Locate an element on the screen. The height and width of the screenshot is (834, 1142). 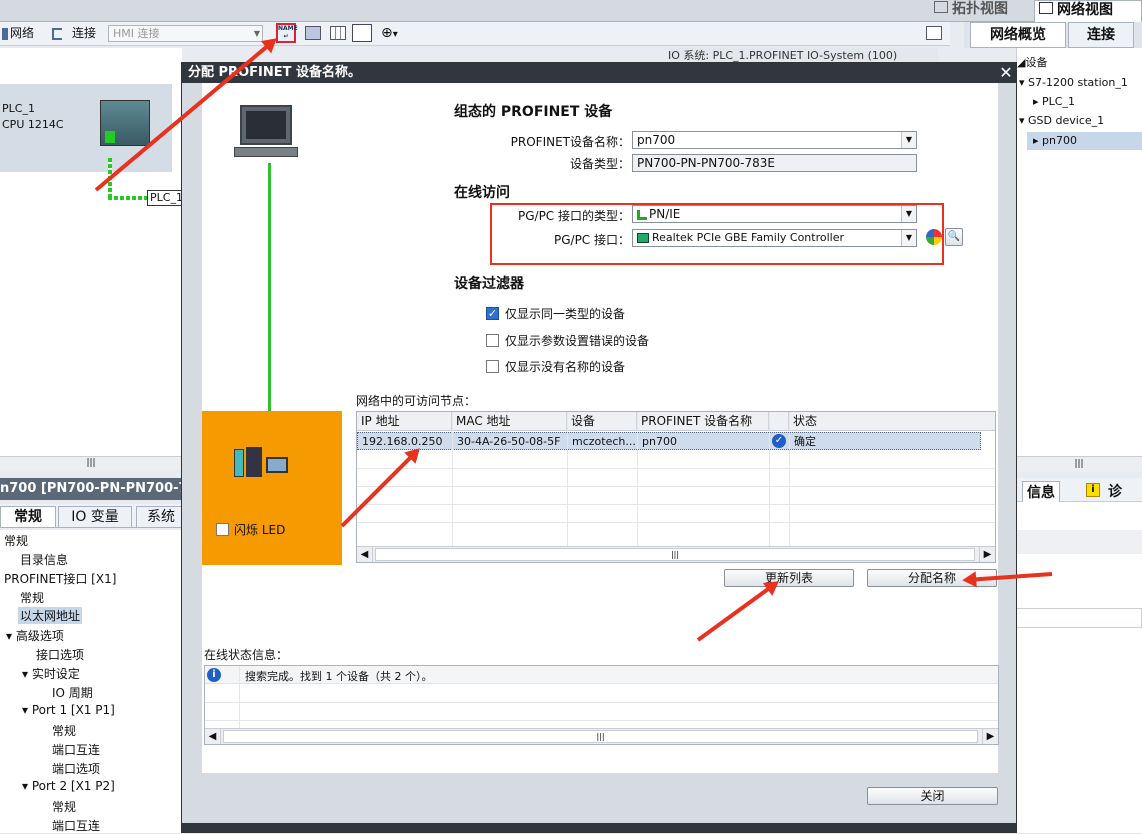
props-item-if-options: 接口选项 is located at coordinates (60, 654).